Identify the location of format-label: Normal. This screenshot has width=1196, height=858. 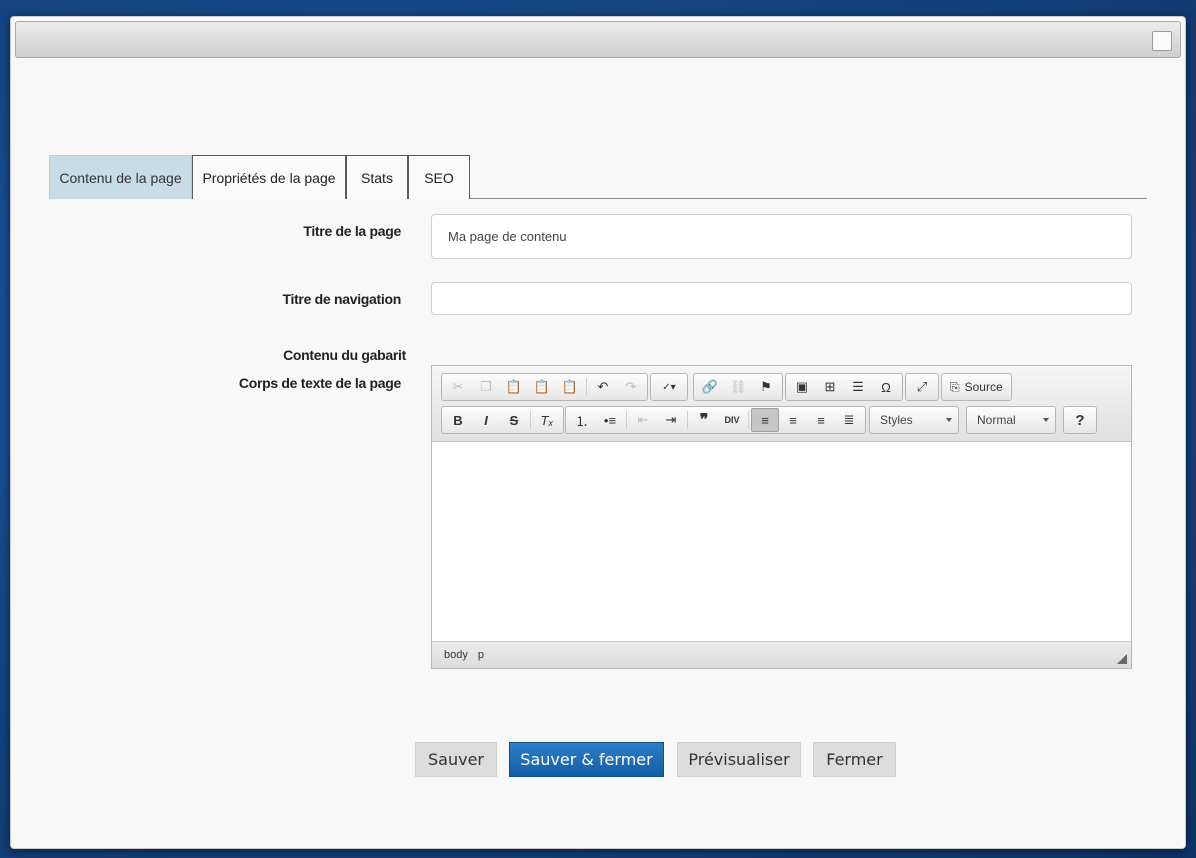
(996, 420).